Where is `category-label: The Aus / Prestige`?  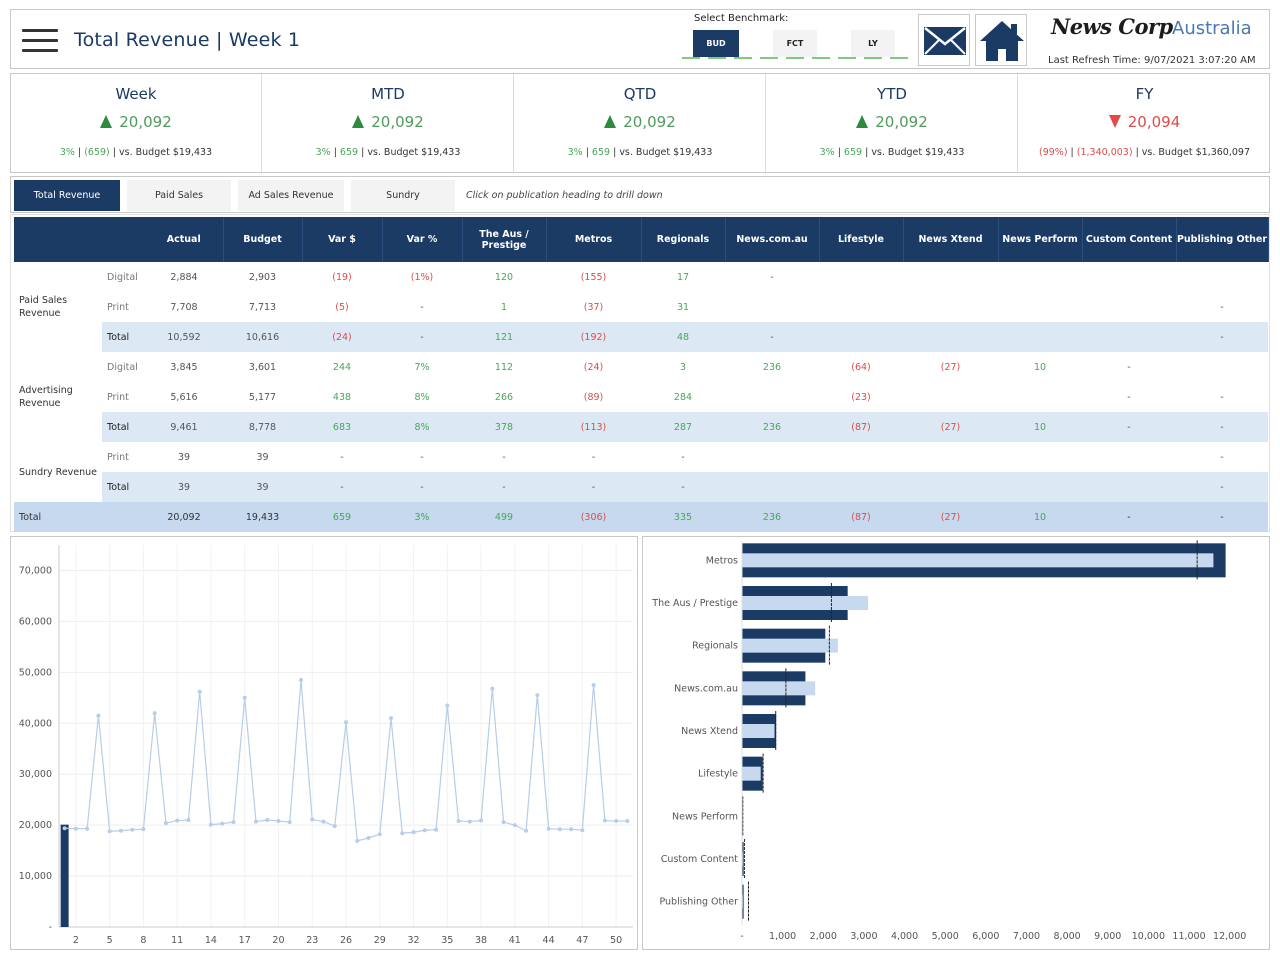
category-label: The Aus / Prestige is located at coordinates (694, 603).